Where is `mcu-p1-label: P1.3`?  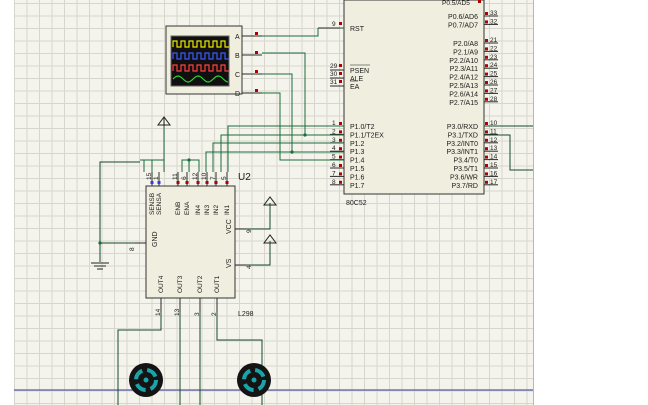 mcu-p1-label: P1.3 is located at coordinates (357, 152).